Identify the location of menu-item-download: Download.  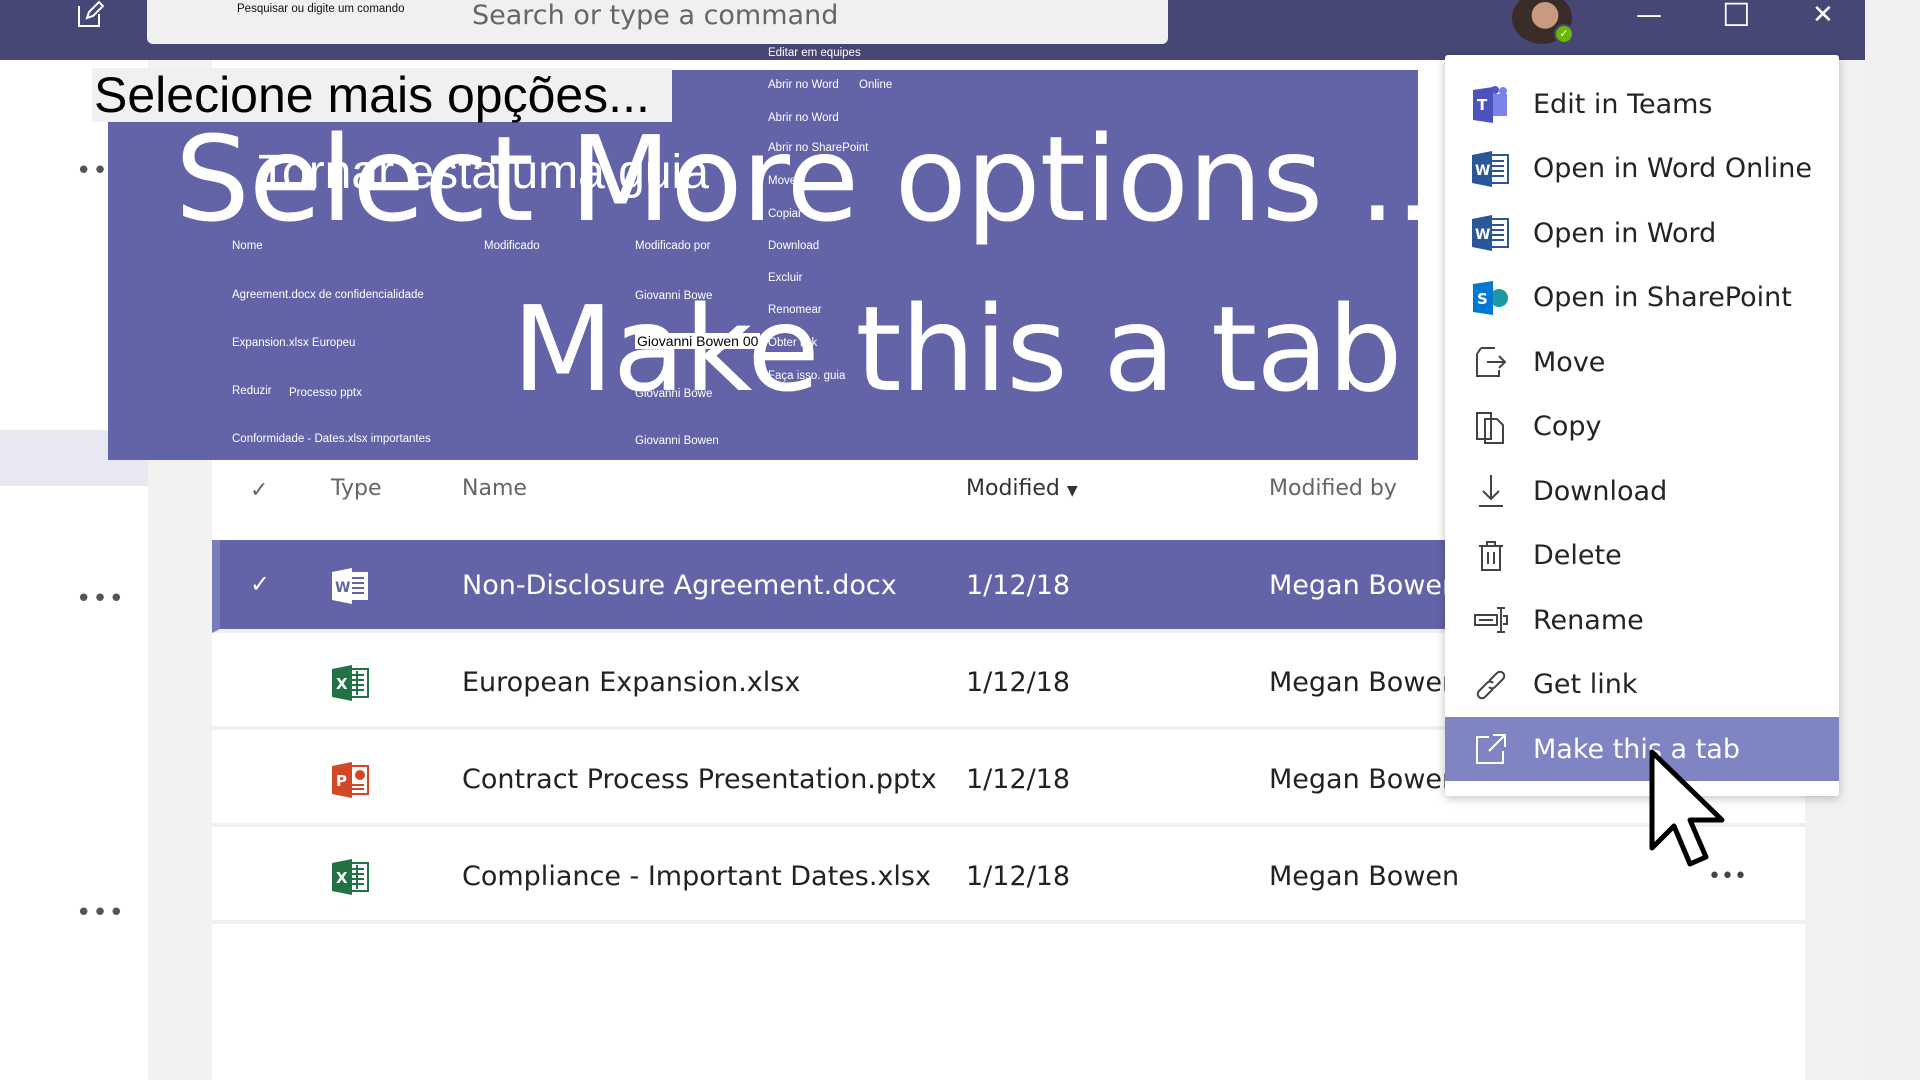
(1642, 491).